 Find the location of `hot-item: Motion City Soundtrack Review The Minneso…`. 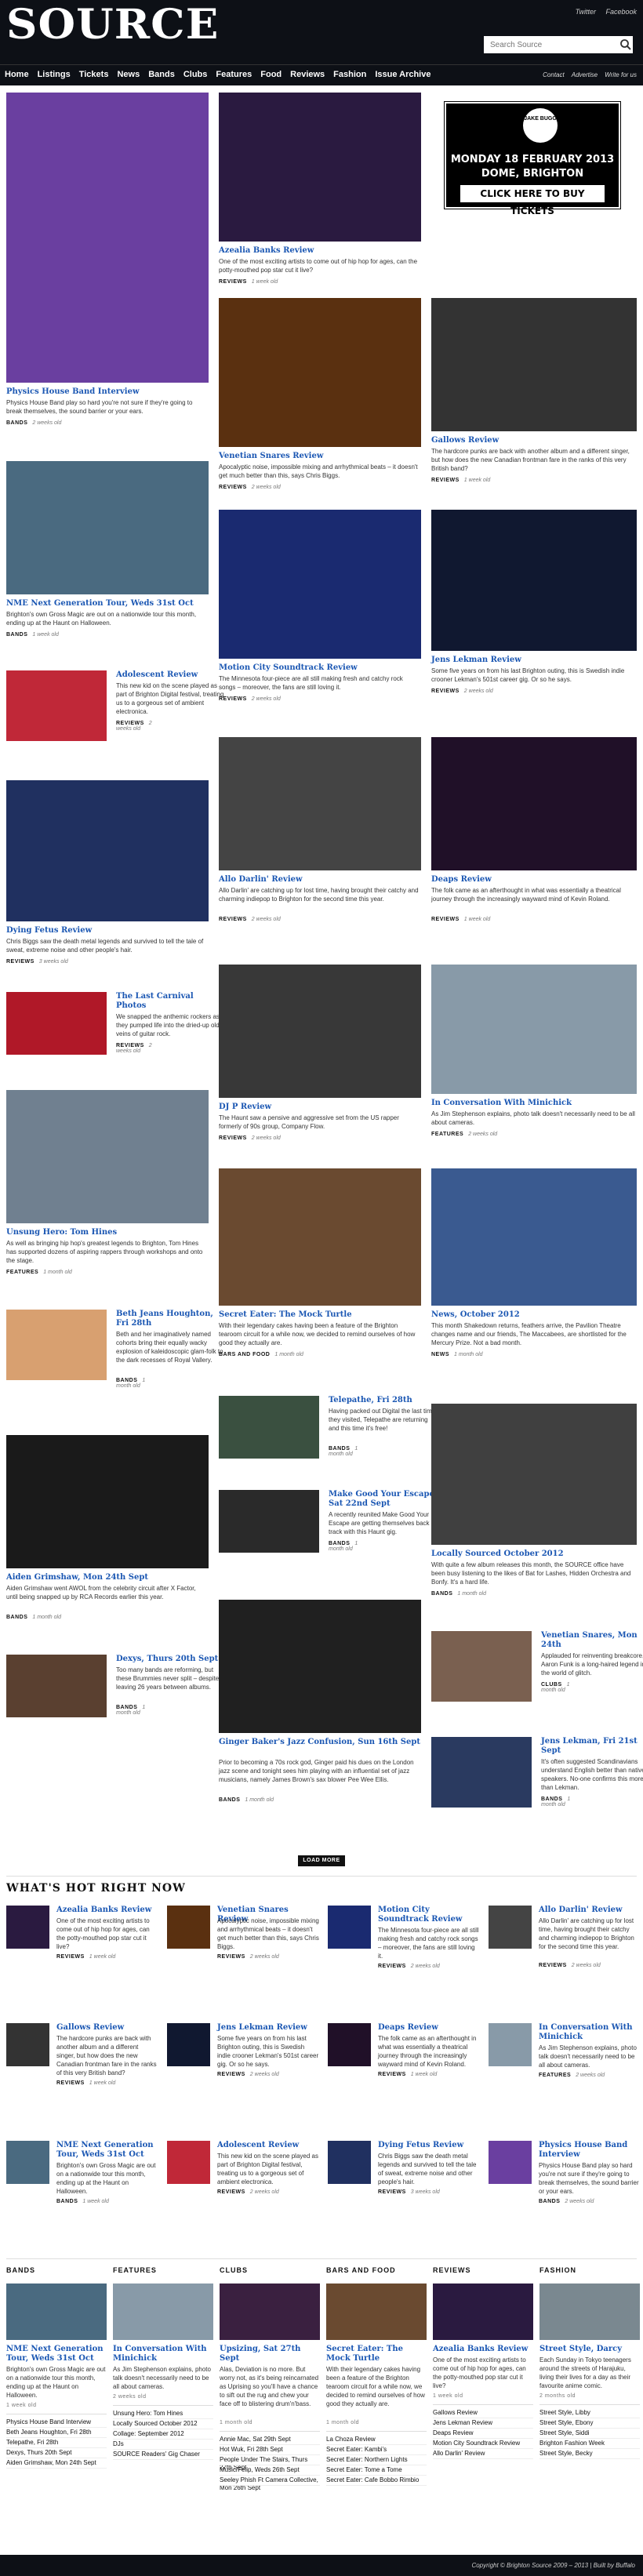

hot-item: Motion City Soundtrack Review The Minneso… is located at coordinates (406, 1960).